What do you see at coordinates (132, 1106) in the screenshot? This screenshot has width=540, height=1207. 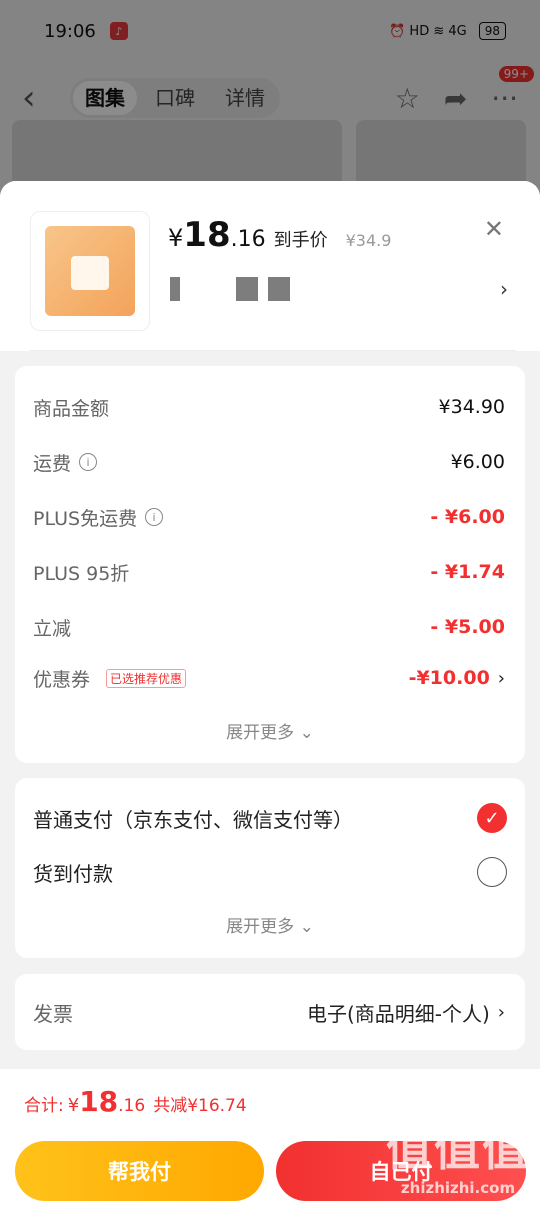 I see `total-decimal: .16` at bounding box center [132, 1106].